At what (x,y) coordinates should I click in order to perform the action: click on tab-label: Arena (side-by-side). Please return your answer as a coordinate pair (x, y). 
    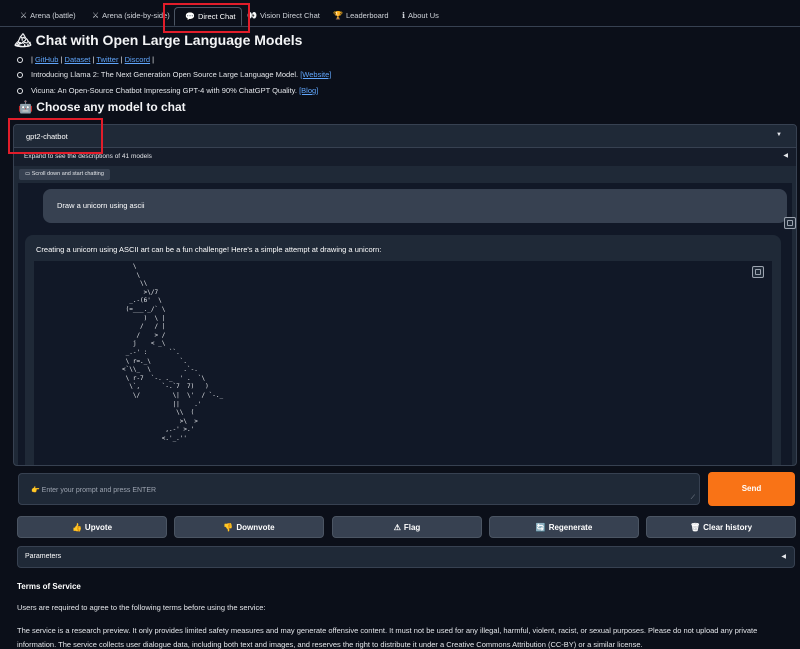
    Looking at the image, I should click on (136, 15).